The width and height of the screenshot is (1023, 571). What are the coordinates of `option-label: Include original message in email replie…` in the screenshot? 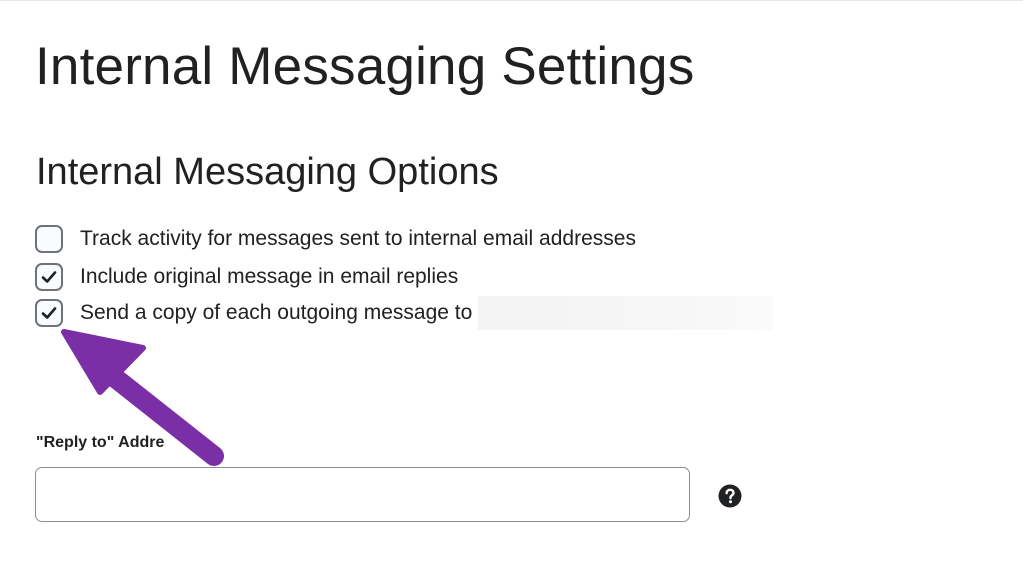 It's located at (269, 276).